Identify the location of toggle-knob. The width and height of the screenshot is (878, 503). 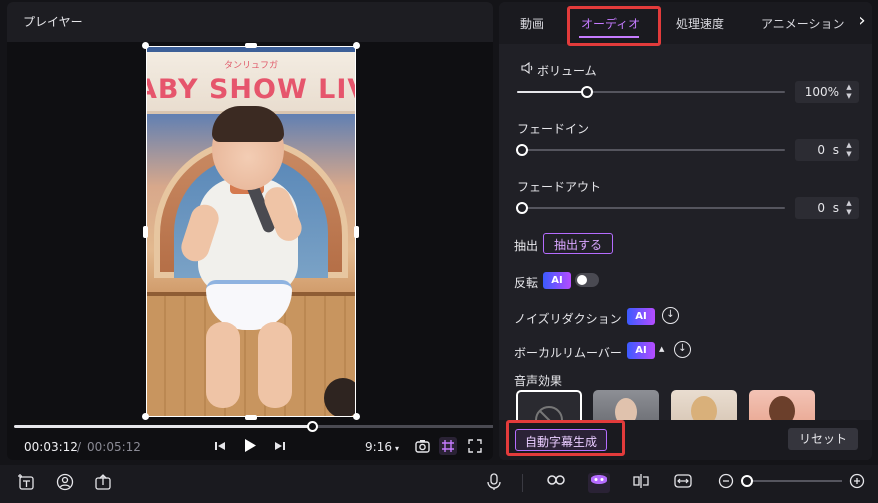
(582, 280).